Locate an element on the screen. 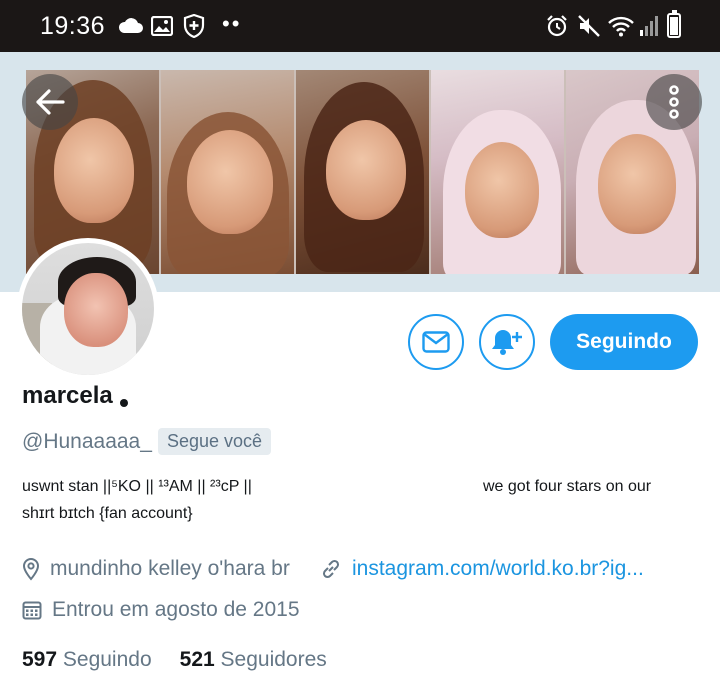  avatar-photo is located at coordinates (88, 309).